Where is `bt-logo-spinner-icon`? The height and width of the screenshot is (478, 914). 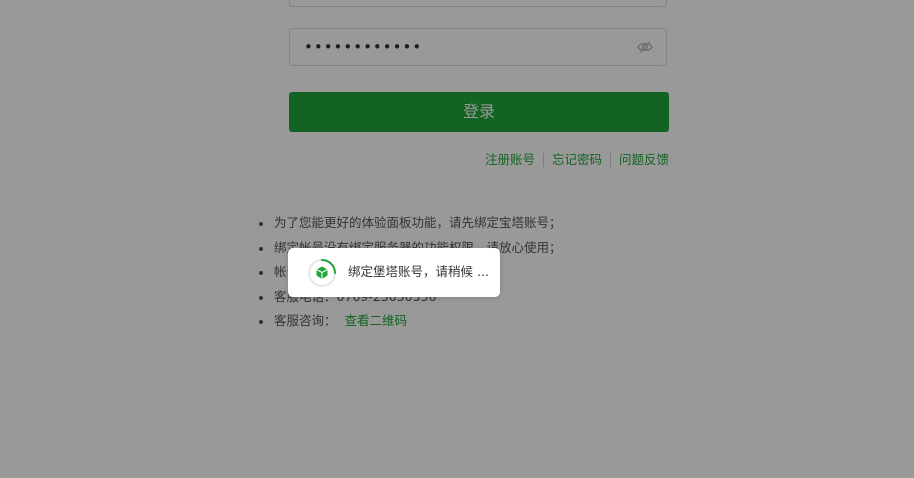
bt-logo-spinner-icon is located at coordinates (322, 273).